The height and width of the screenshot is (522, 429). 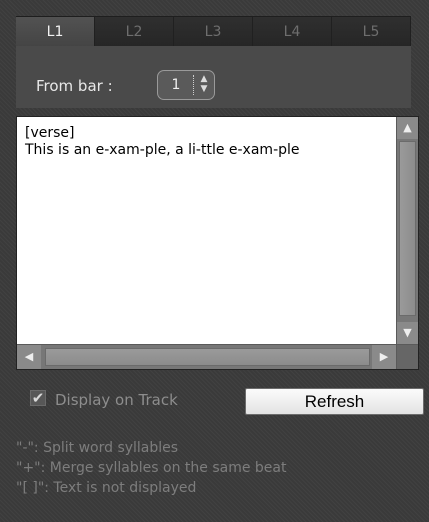 I want to click on help-line-hidden: "[ ]": Text is not displayed, so click(x=106, y=488).